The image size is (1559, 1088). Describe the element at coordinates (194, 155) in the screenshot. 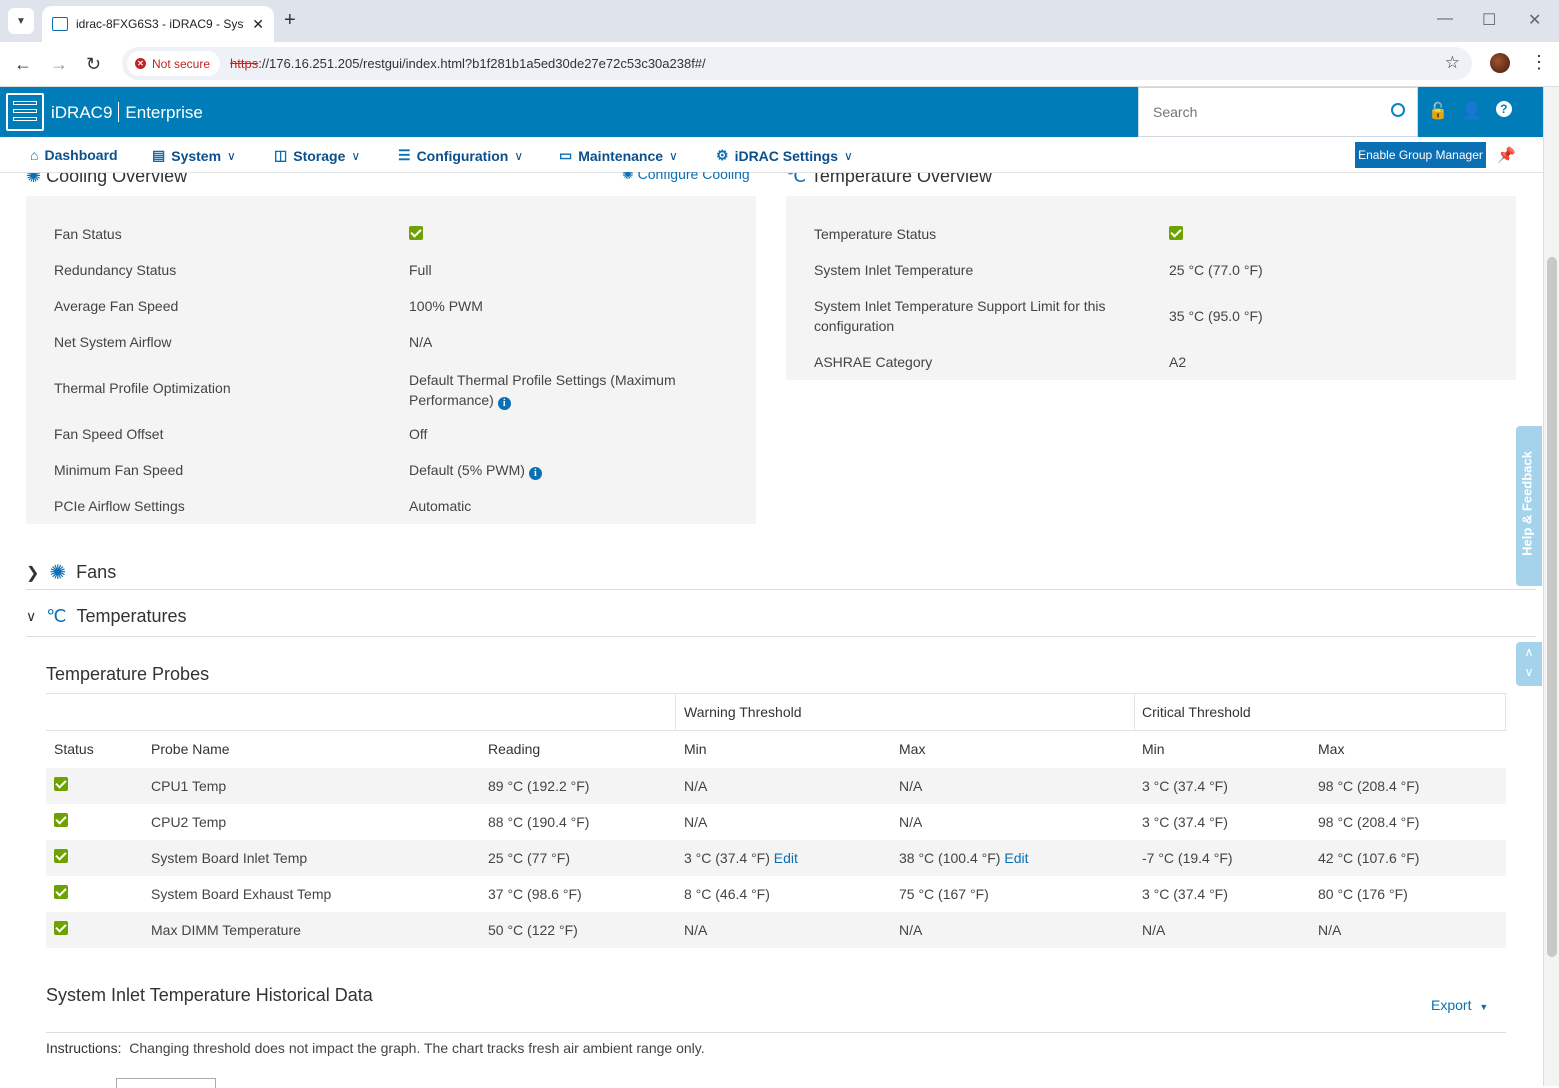

I see `nav-system: ▤ System ∨` at that location.